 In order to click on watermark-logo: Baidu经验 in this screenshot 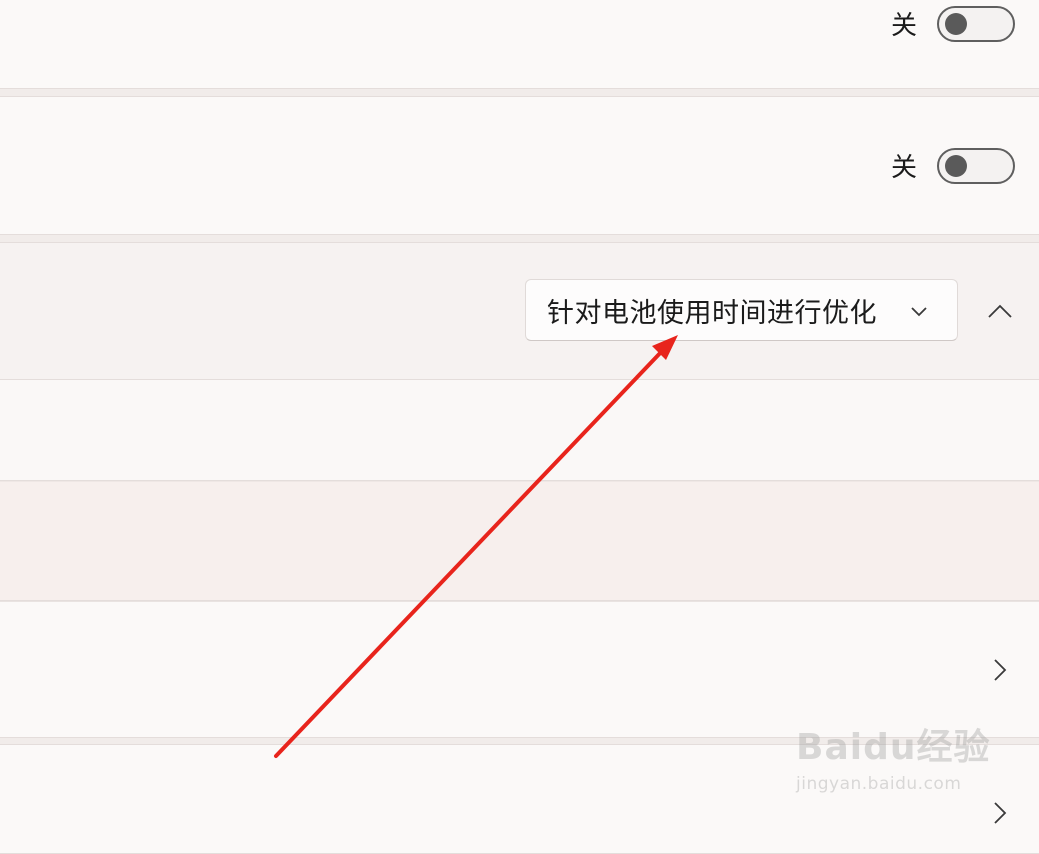, I will do `click(893, 747)`.